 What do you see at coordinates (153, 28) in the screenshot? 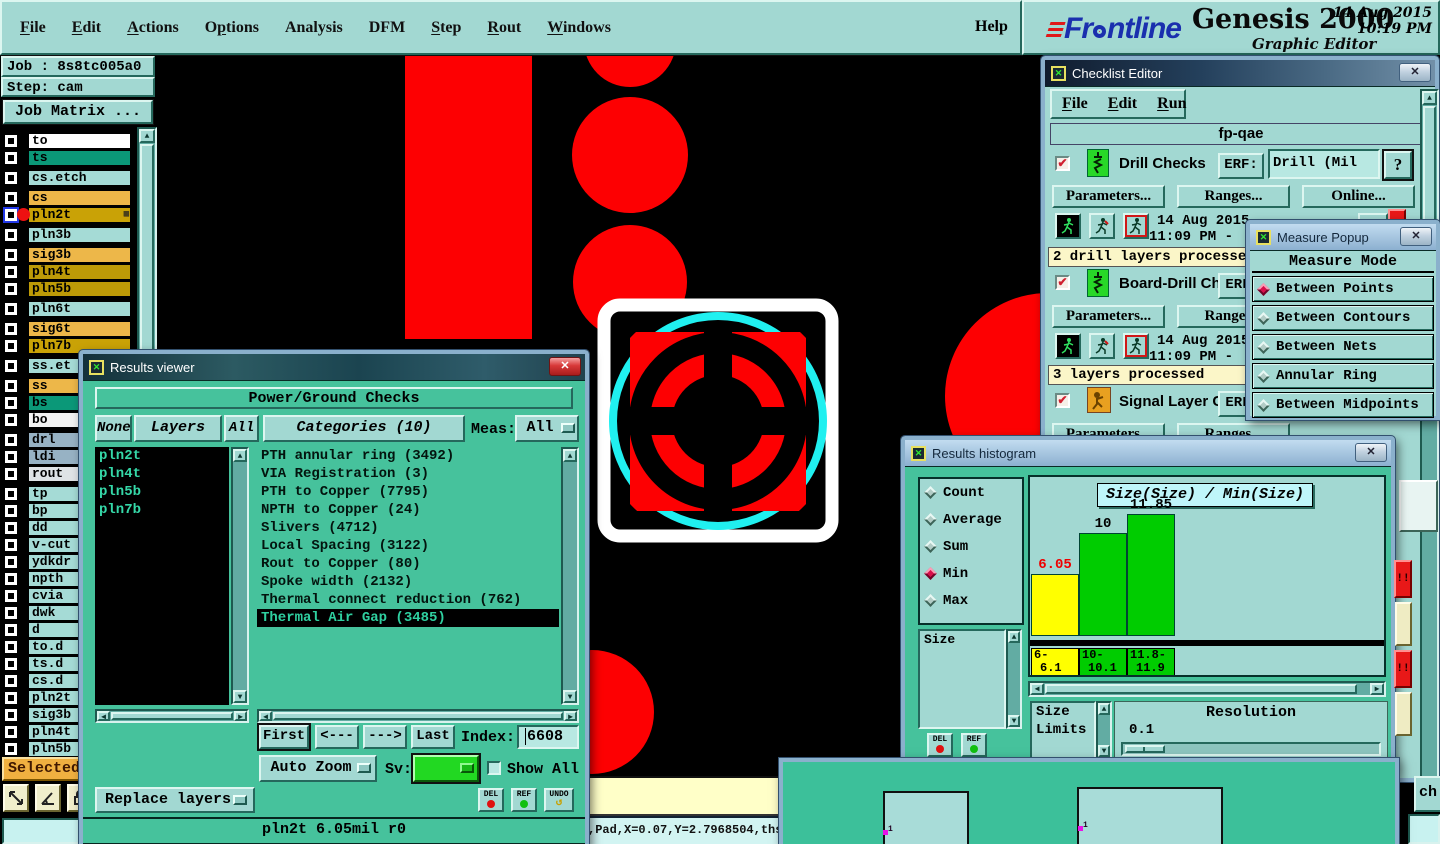
I see `menu-item: Actions` at bounding box center [153, 28].